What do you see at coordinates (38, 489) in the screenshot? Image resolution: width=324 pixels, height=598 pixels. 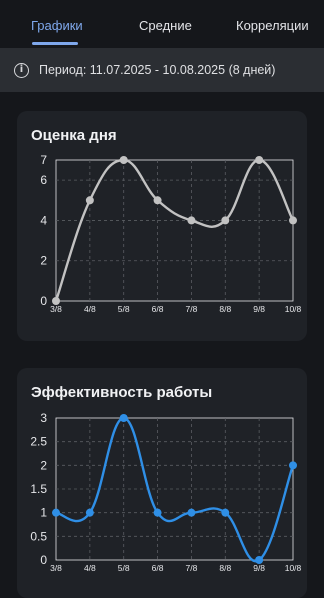 I see `y-tick-label: 1.5` at bounding box center [38, 489].